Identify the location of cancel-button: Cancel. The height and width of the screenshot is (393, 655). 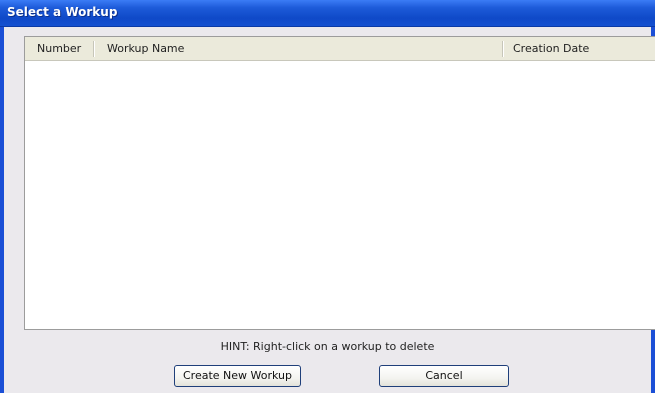
(444, 376).